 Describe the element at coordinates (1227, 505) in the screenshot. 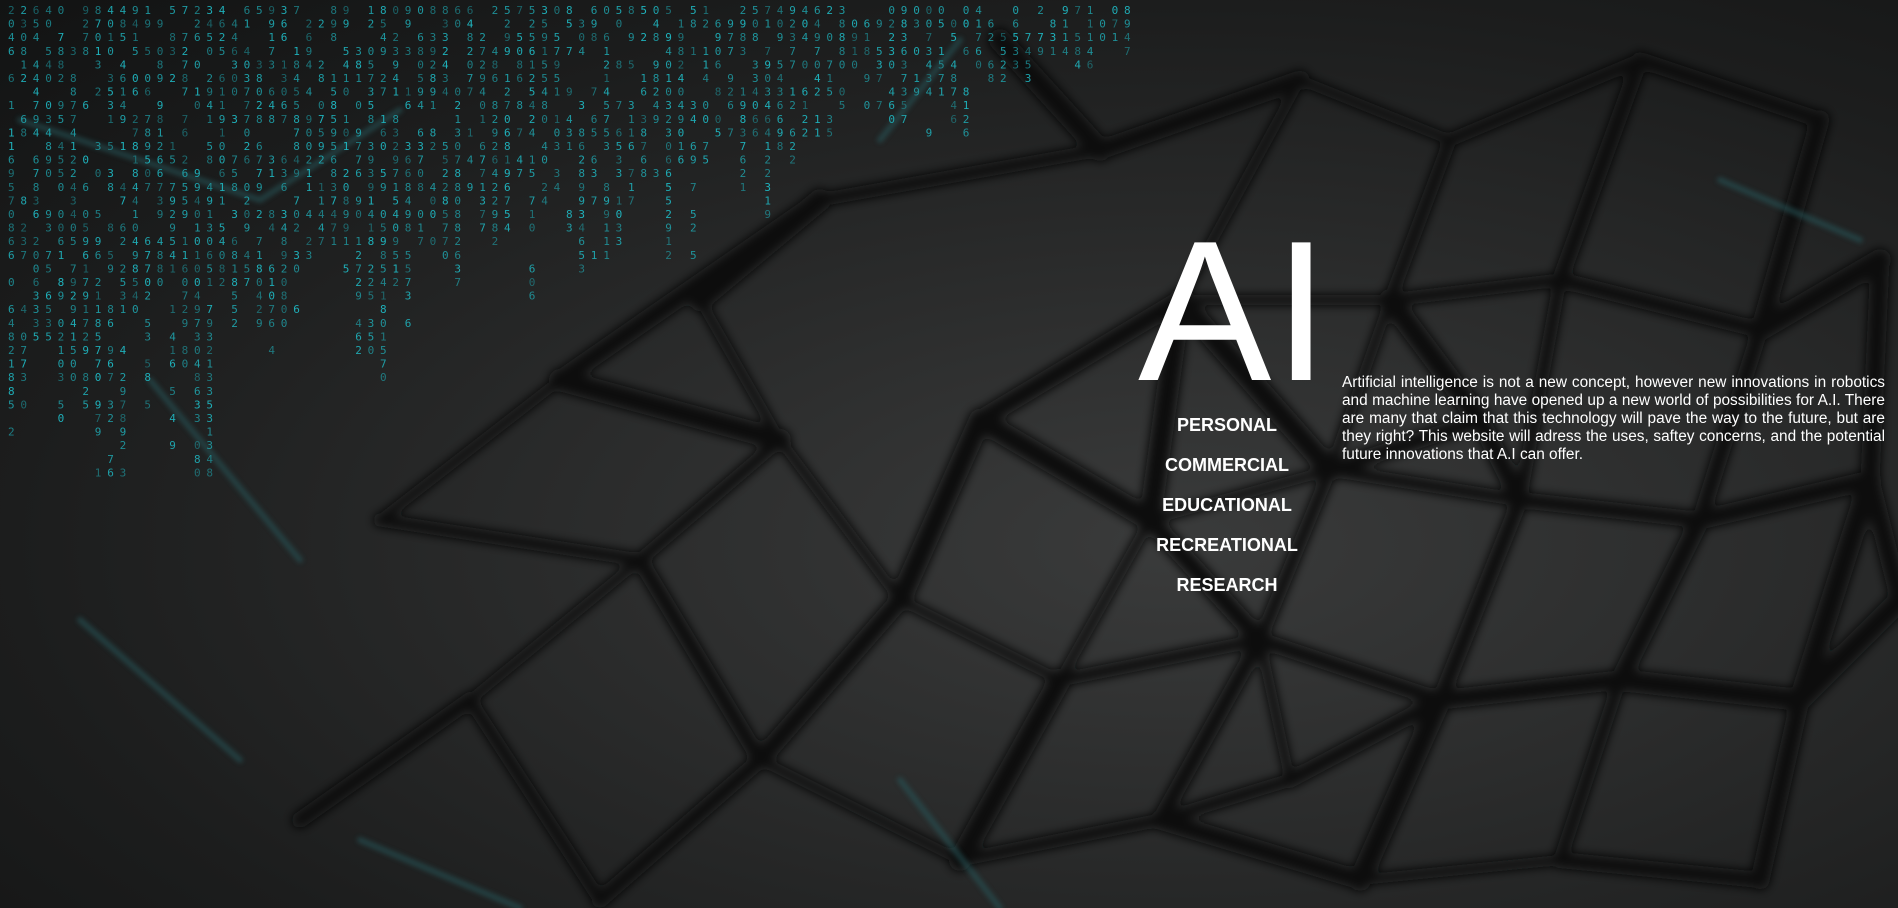

I see `nav-link-educational: EDUCATIONAL` at that location.